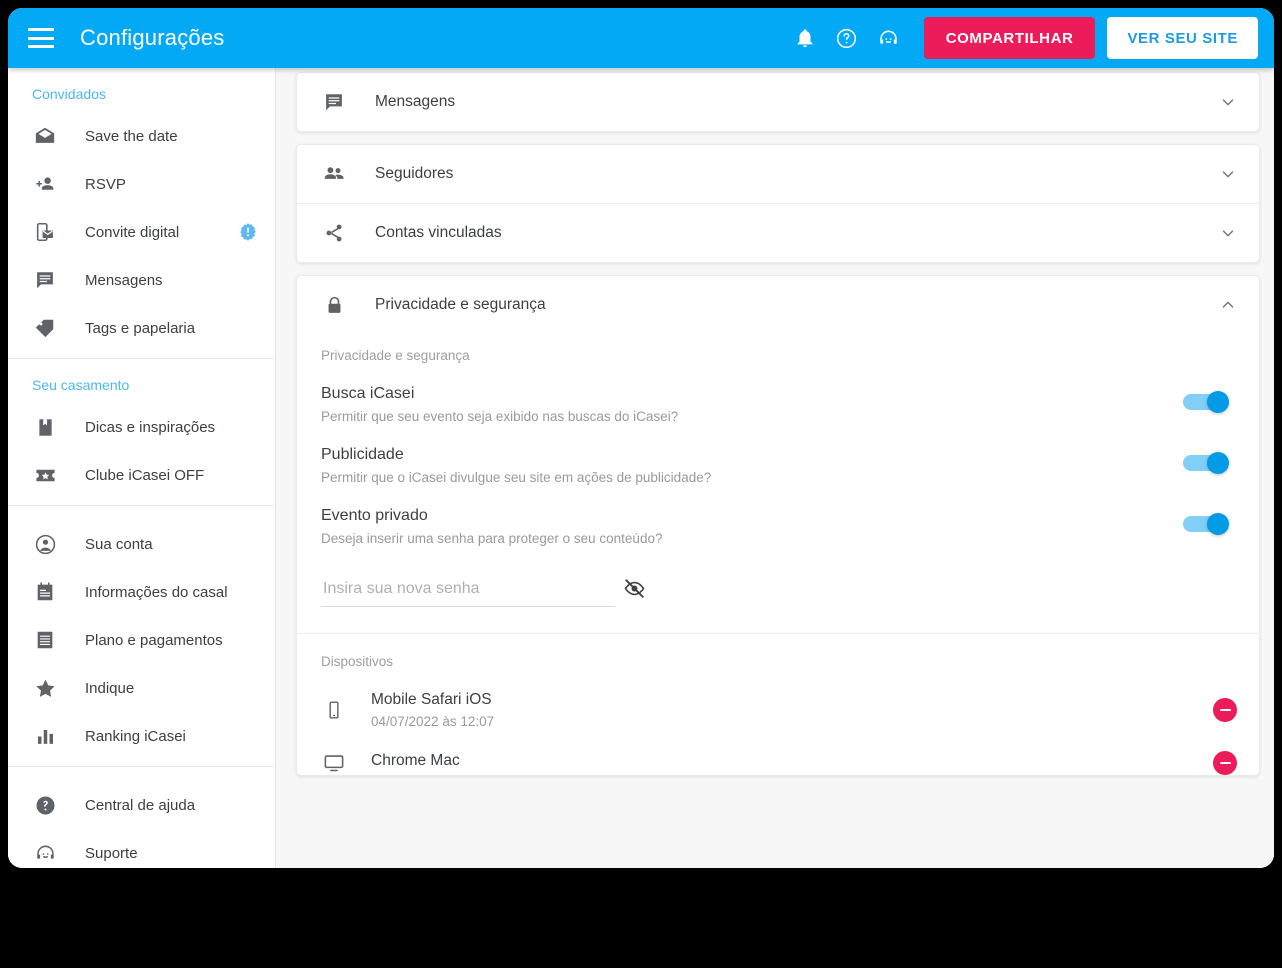 Image resolution: width=1282 pixels, height=968 pixels. I want to click on chevron-up-icon, so click(1228, 305).